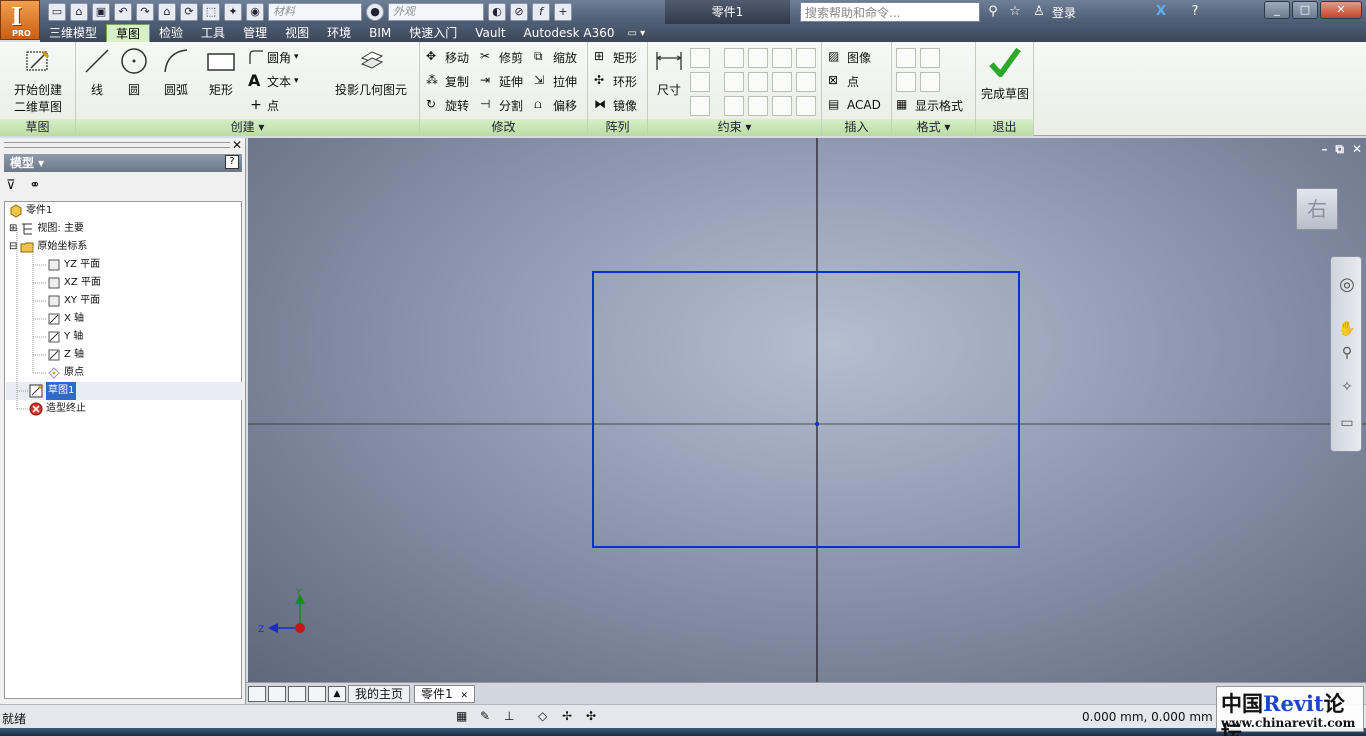 Image resolution: width=1366 pixels, height=736 pixels. Describe the element at coordinates (1347, 285) in the screenshot. I see `steering-wheel-icon: ◎` at that location.